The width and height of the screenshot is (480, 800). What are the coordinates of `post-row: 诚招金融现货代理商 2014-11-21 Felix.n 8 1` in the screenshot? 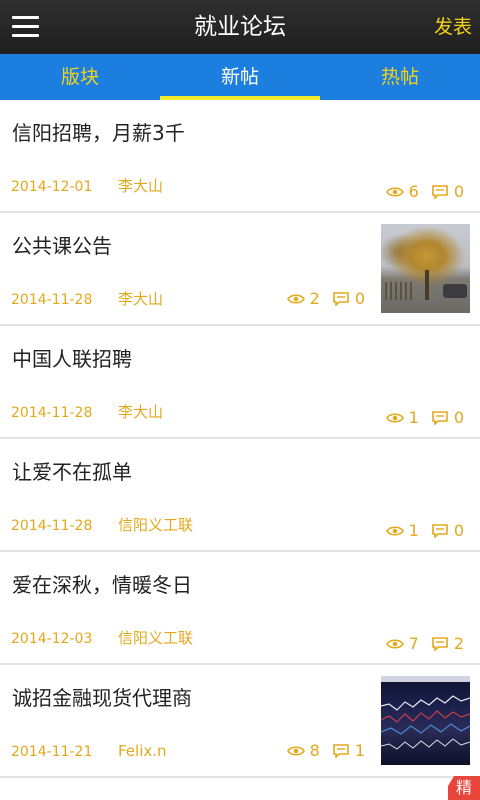 It's located at (240, 721).